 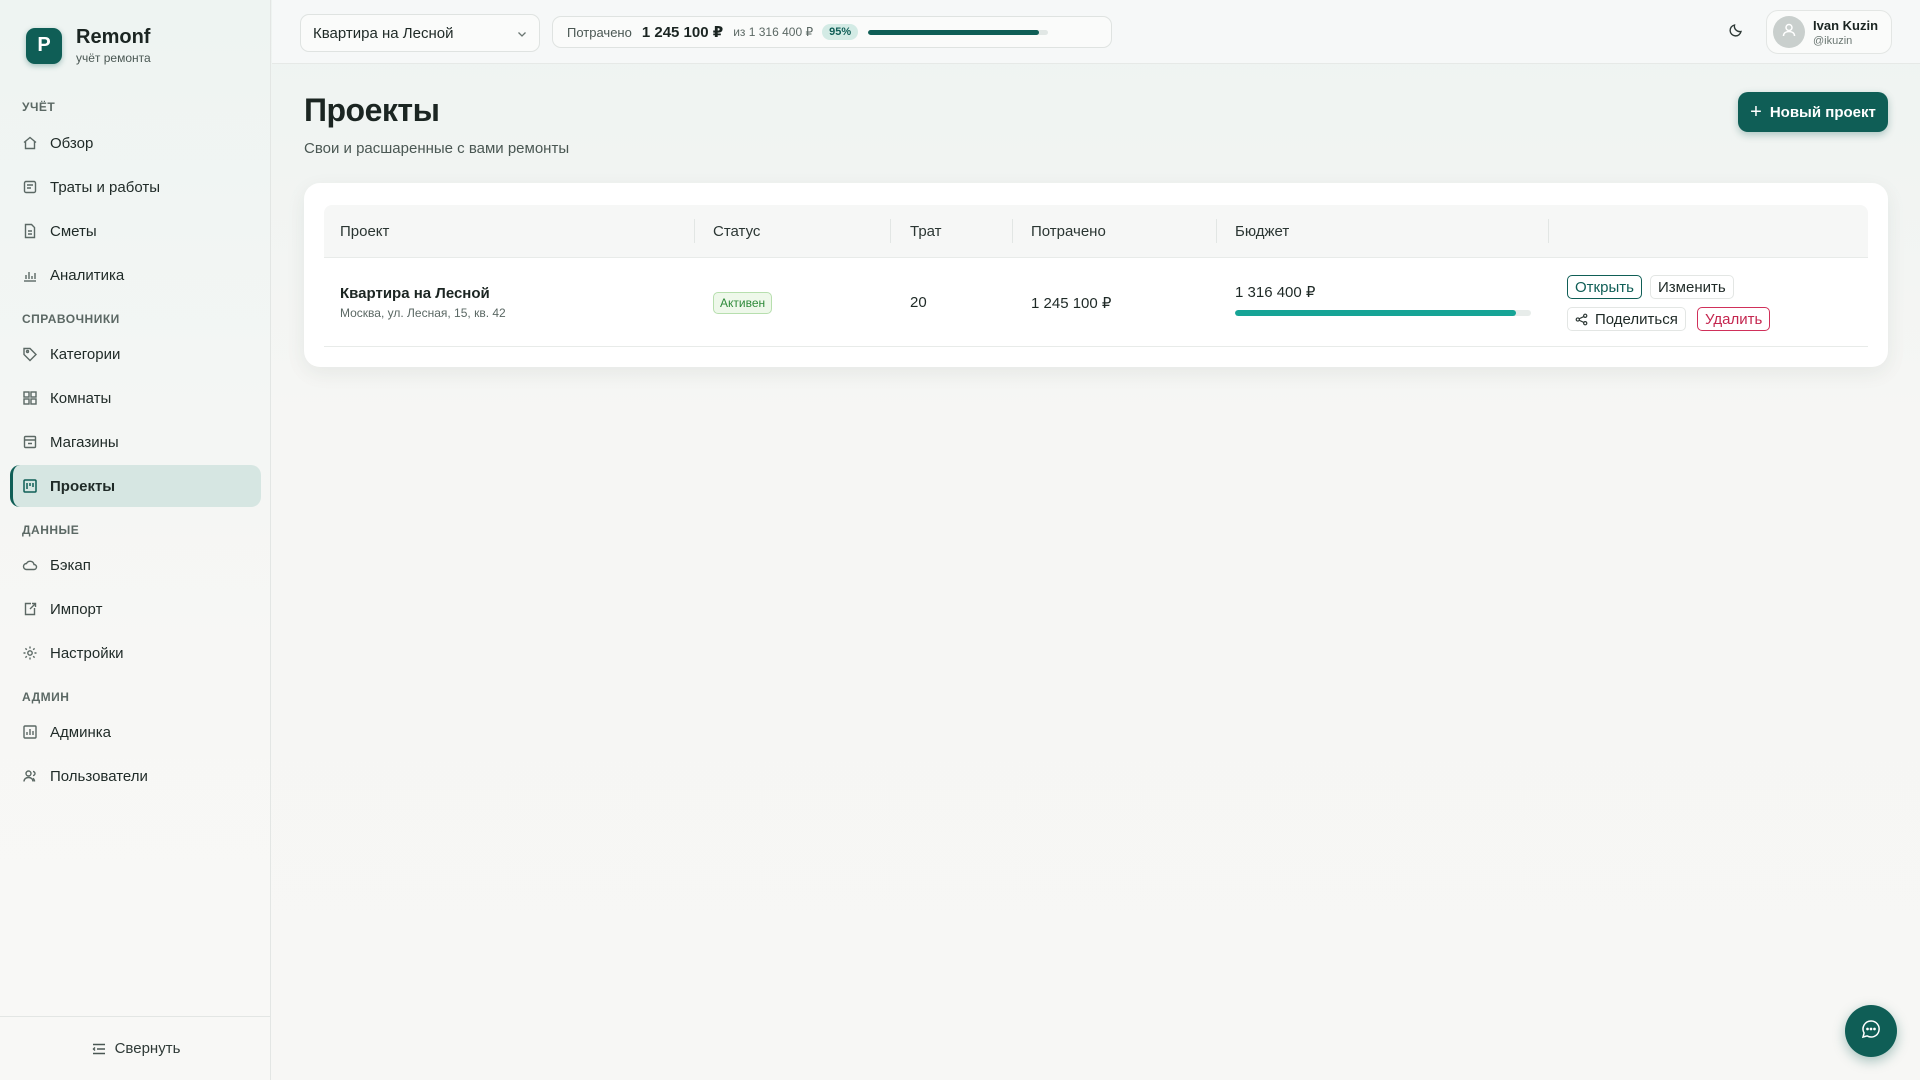 I want to click on brand-logo: Р, so click(x=44, y=45).